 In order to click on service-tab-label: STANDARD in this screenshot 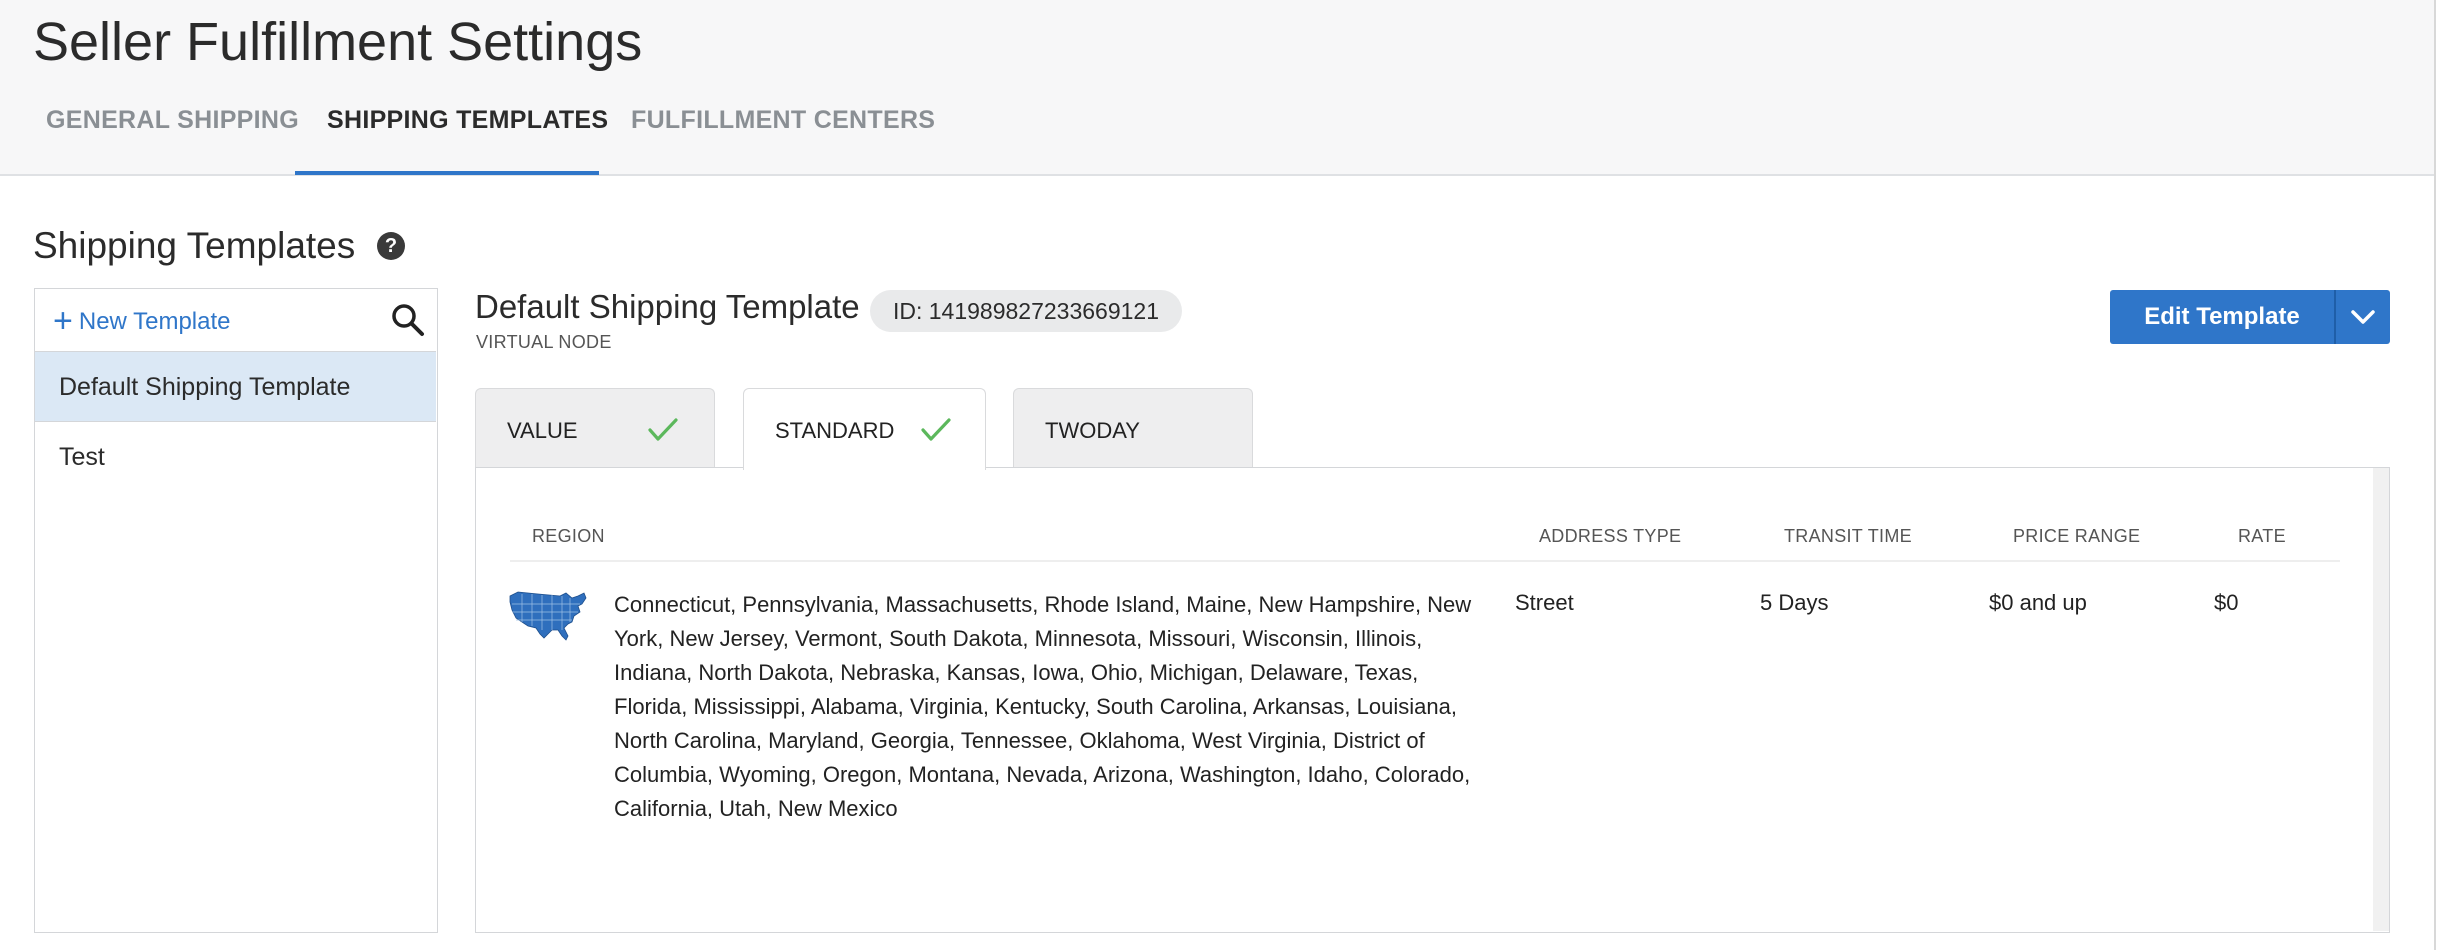, I will do `click(835, 430)`.